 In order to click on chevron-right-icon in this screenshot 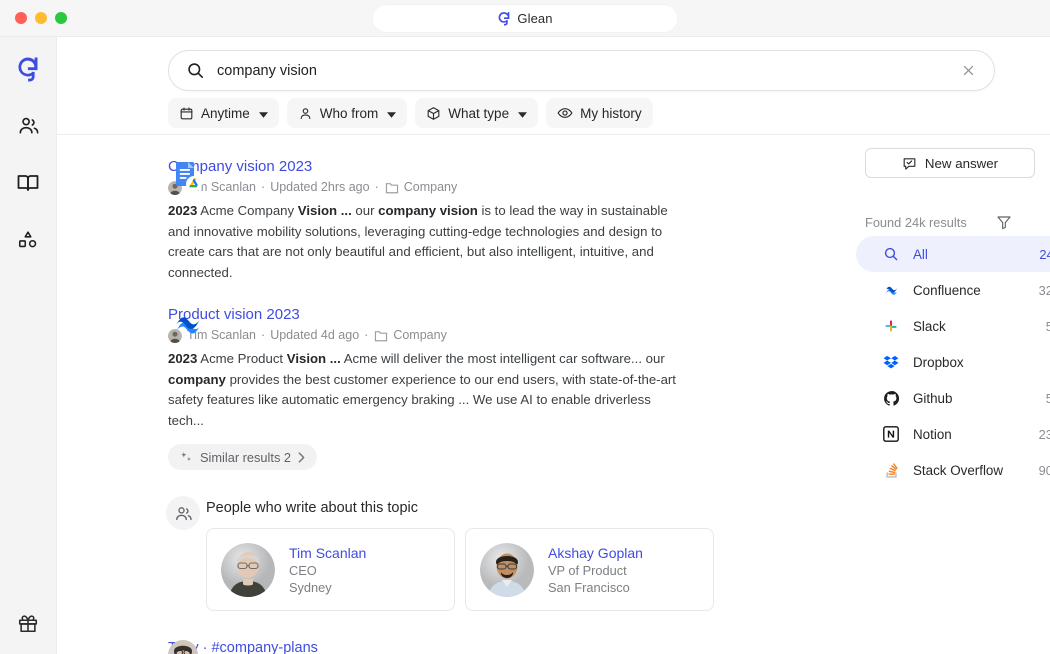, I will do `click(301, 457)`.